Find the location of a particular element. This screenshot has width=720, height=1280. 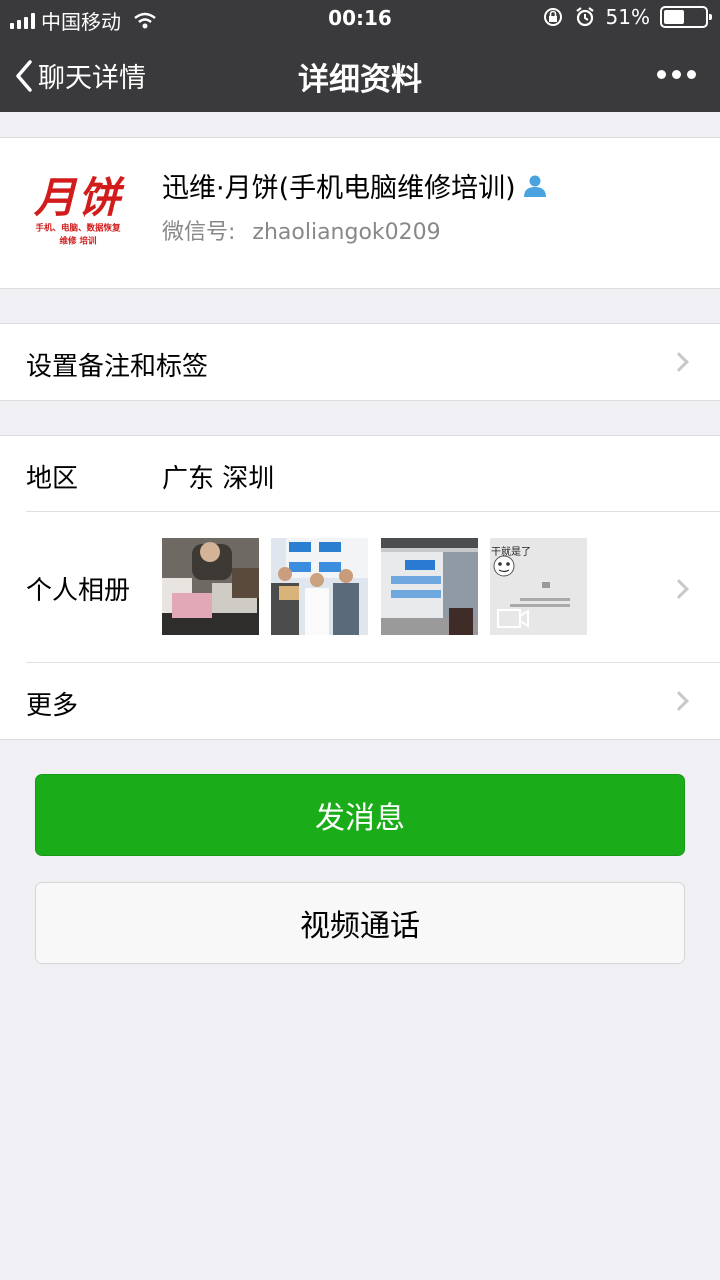

region-value: 广东 深圳 is located at coordinates (218, 479).